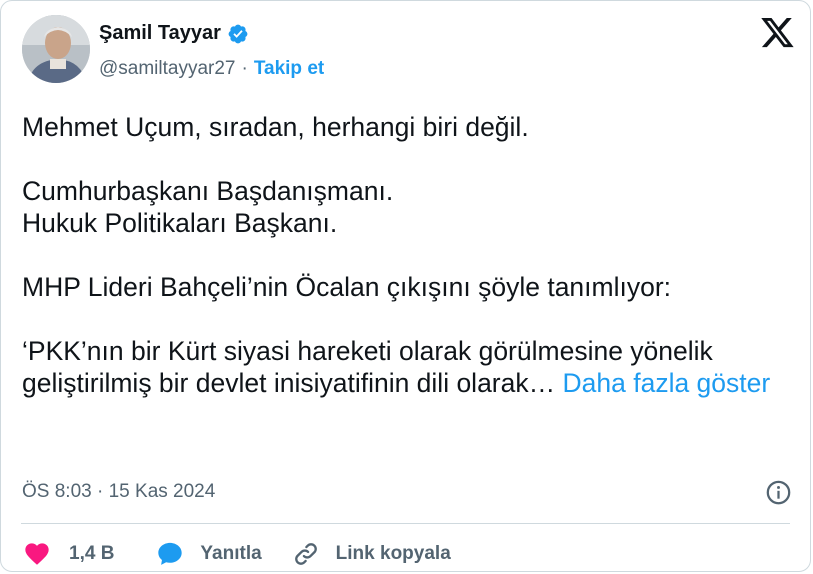 Image resolution: width=813 pixels, height=574 pixels. Describe the element at coordinates (167, 69) in the screenshot. I see `author-handle: @samiltayyar27` at that location.